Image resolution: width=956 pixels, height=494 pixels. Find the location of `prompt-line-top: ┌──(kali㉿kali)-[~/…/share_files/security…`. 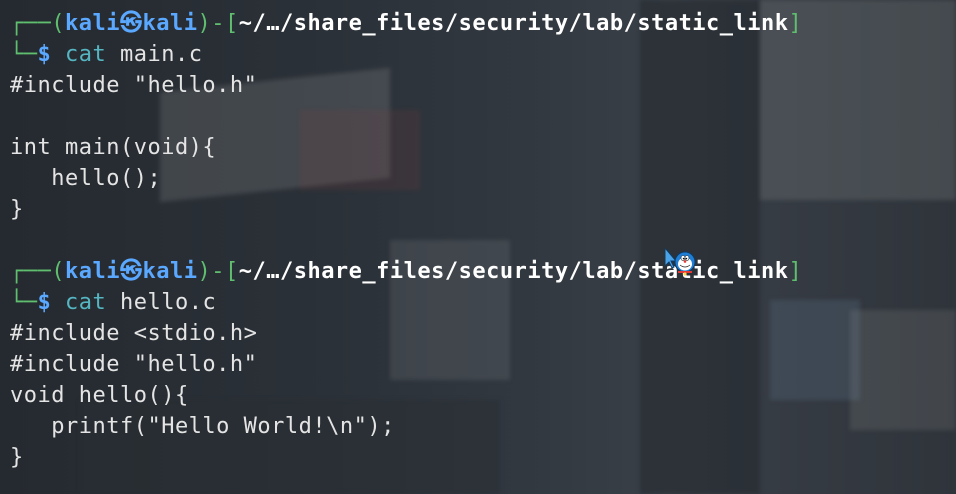

prompt-line-top: ┌──(kali㉿kali)-[~/…/share_files/security… is located at coordinates (406, 23).